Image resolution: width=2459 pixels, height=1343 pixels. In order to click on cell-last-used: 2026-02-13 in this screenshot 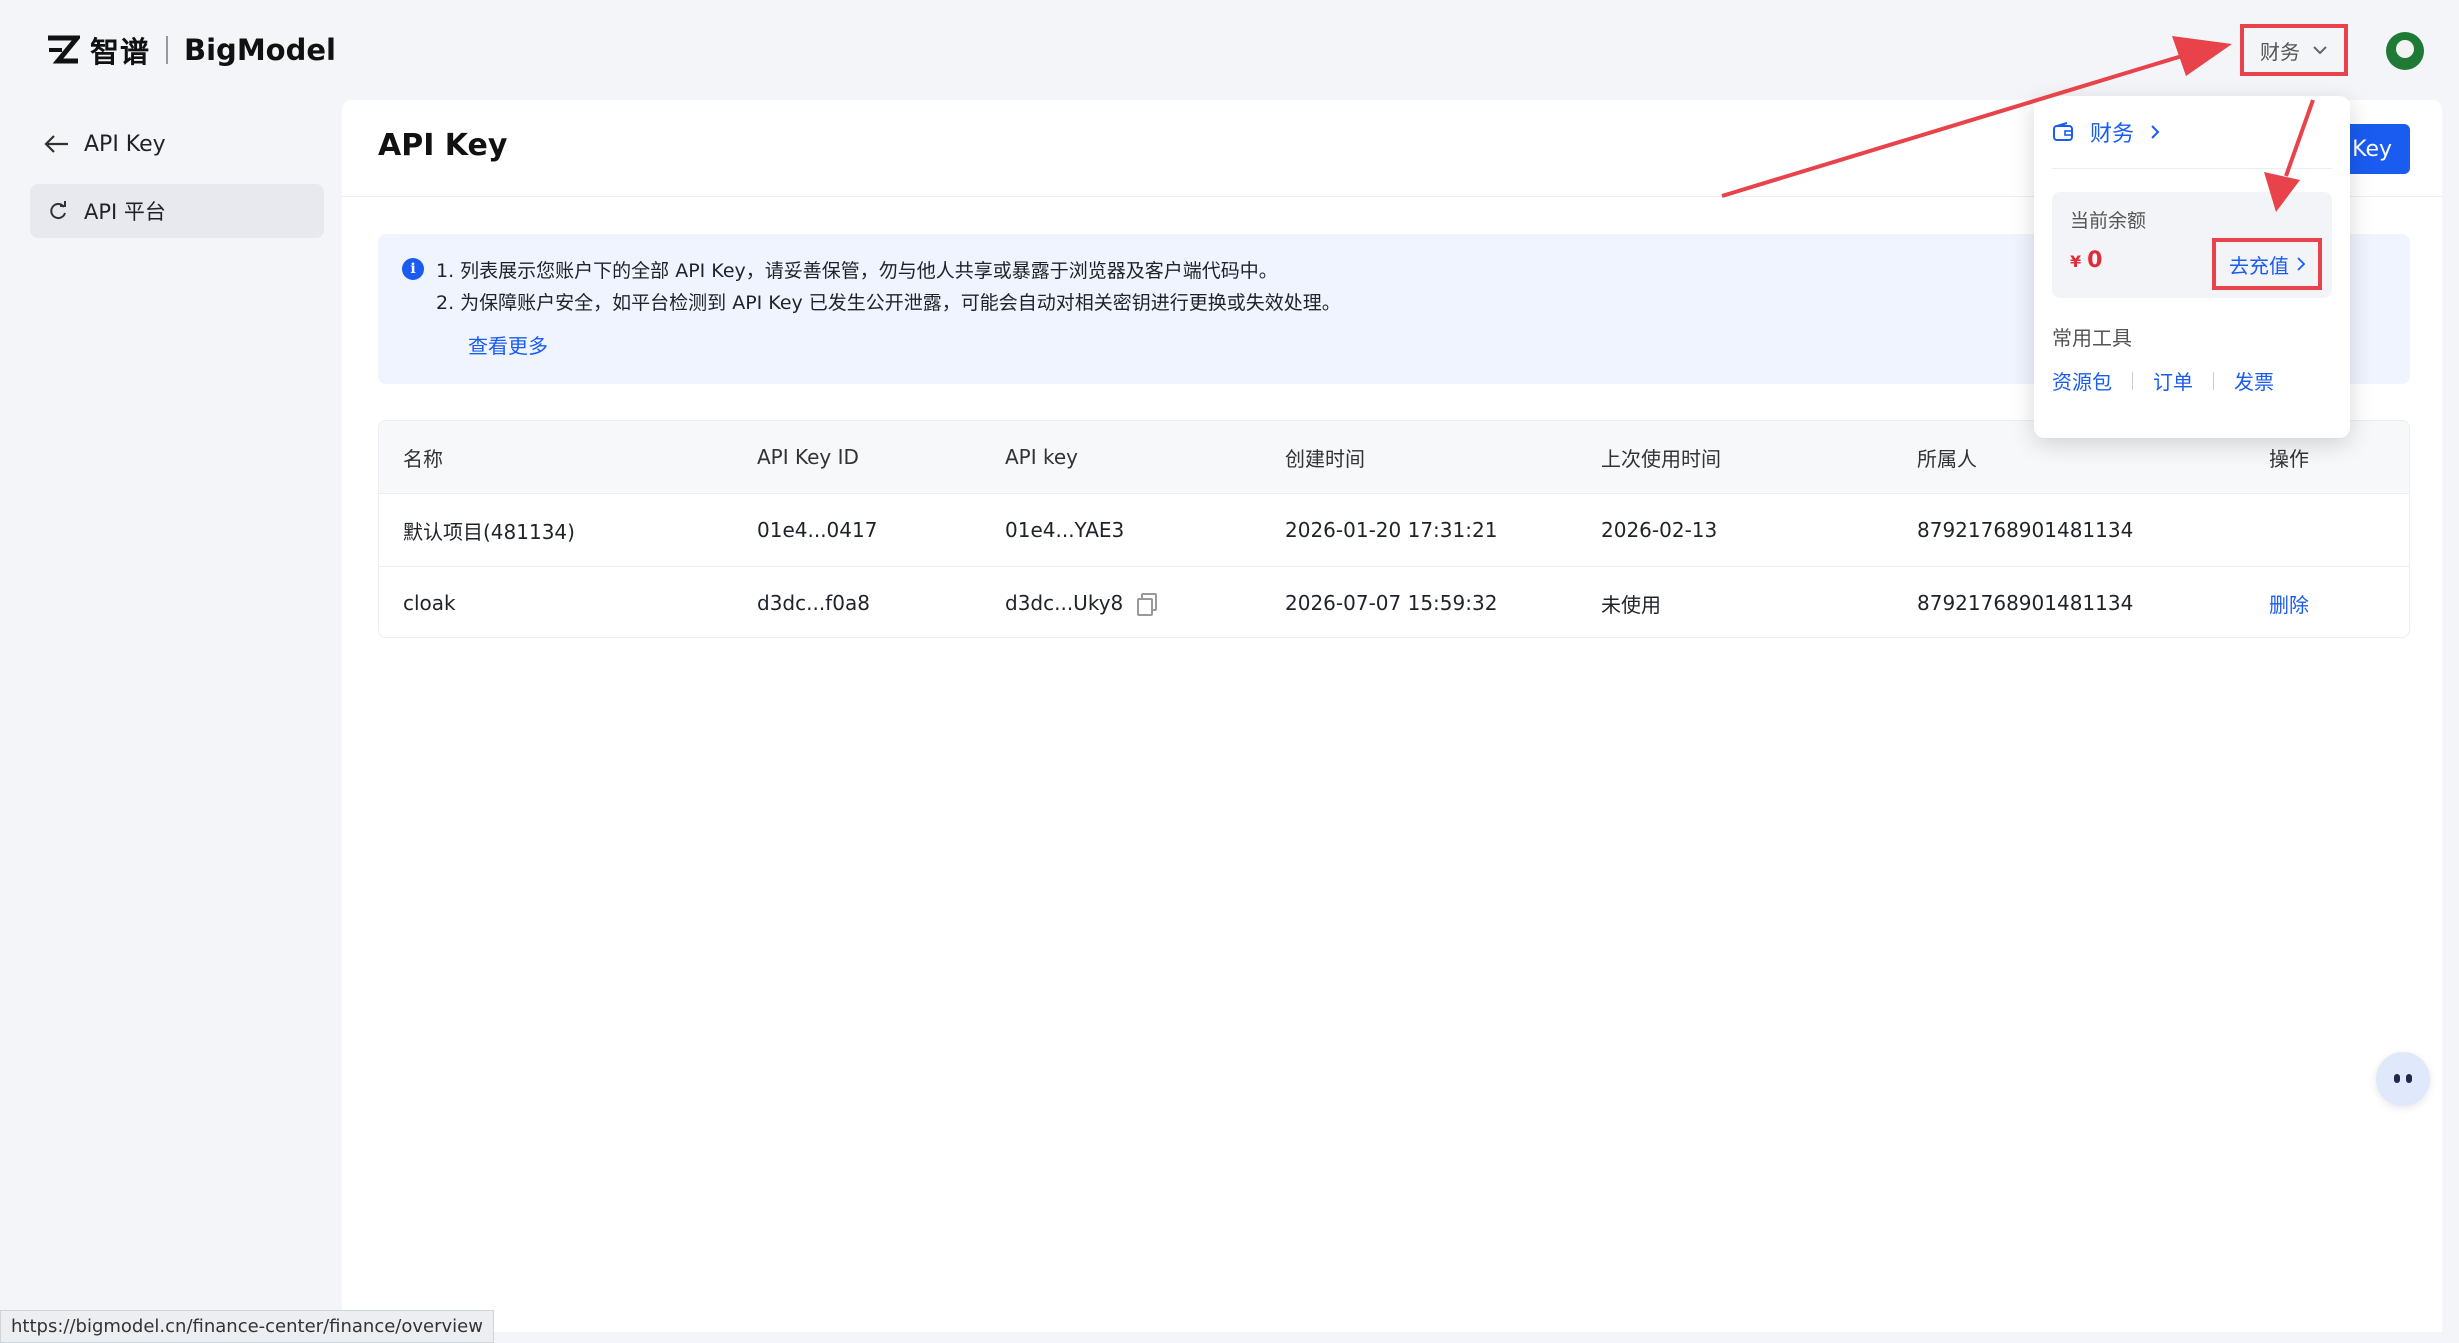, I will do `click(1659, 530)`.